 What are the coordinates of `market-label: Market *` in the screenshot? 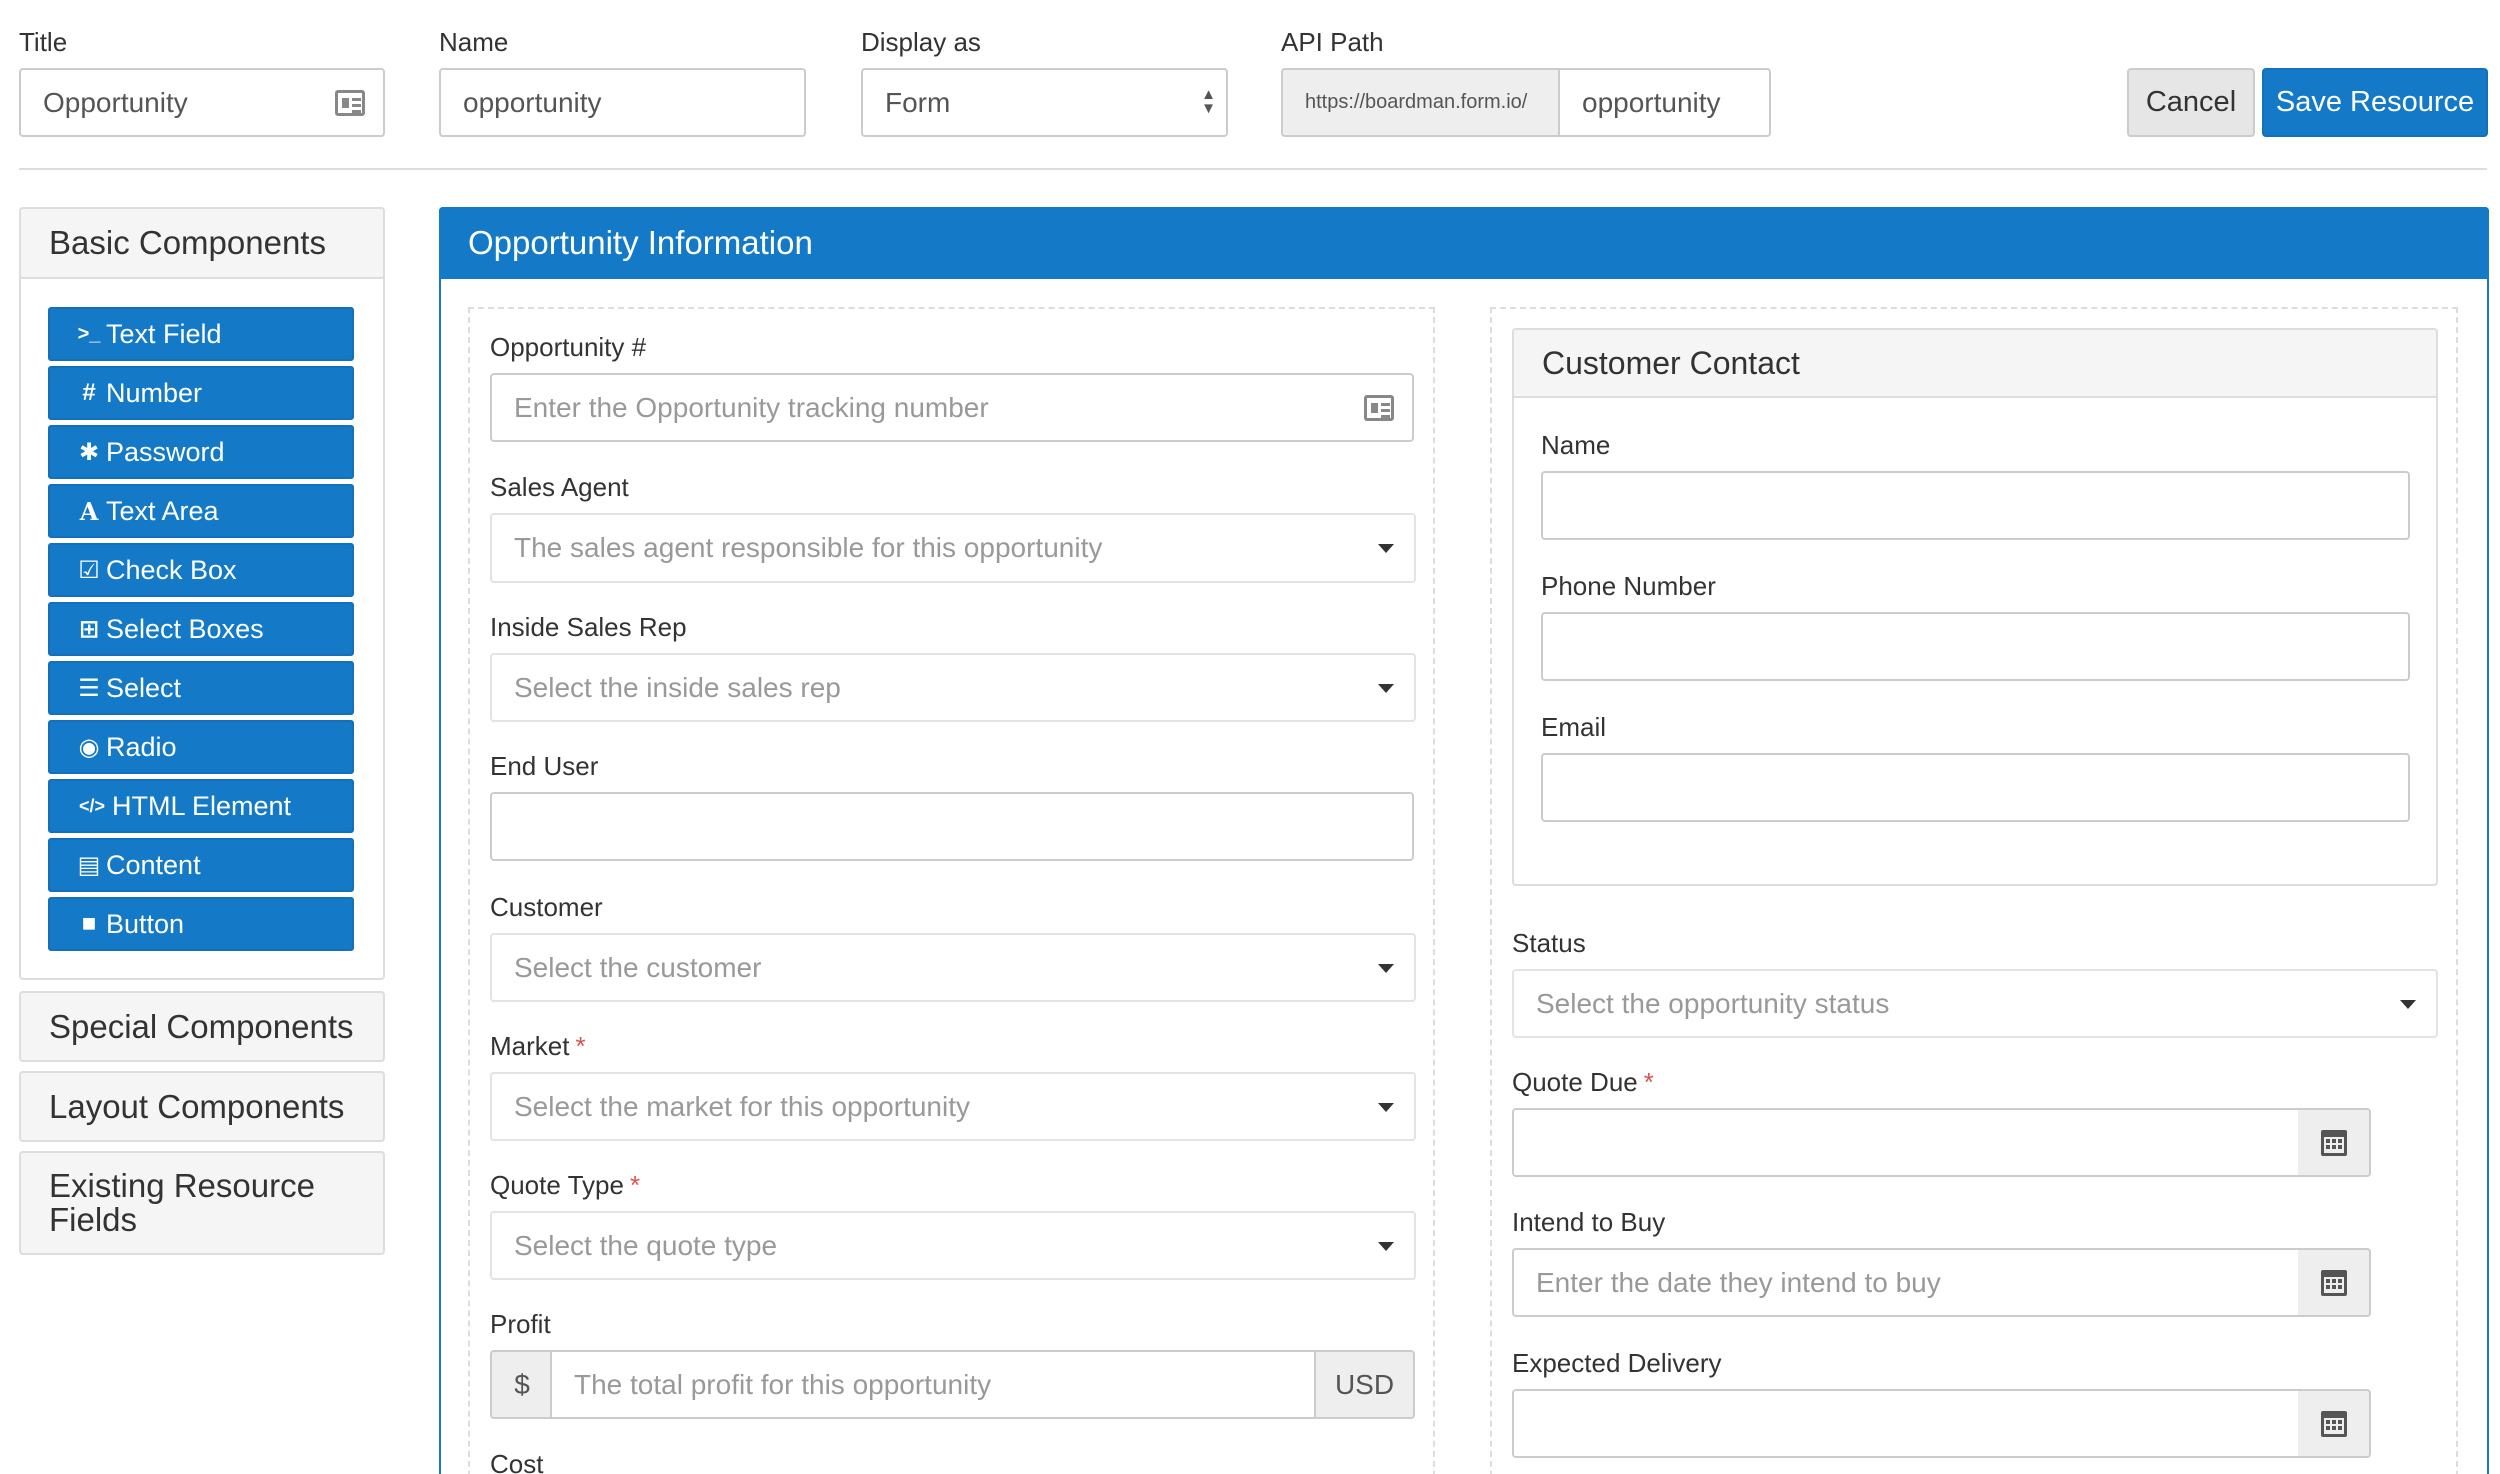 It's located at (538, 1046).